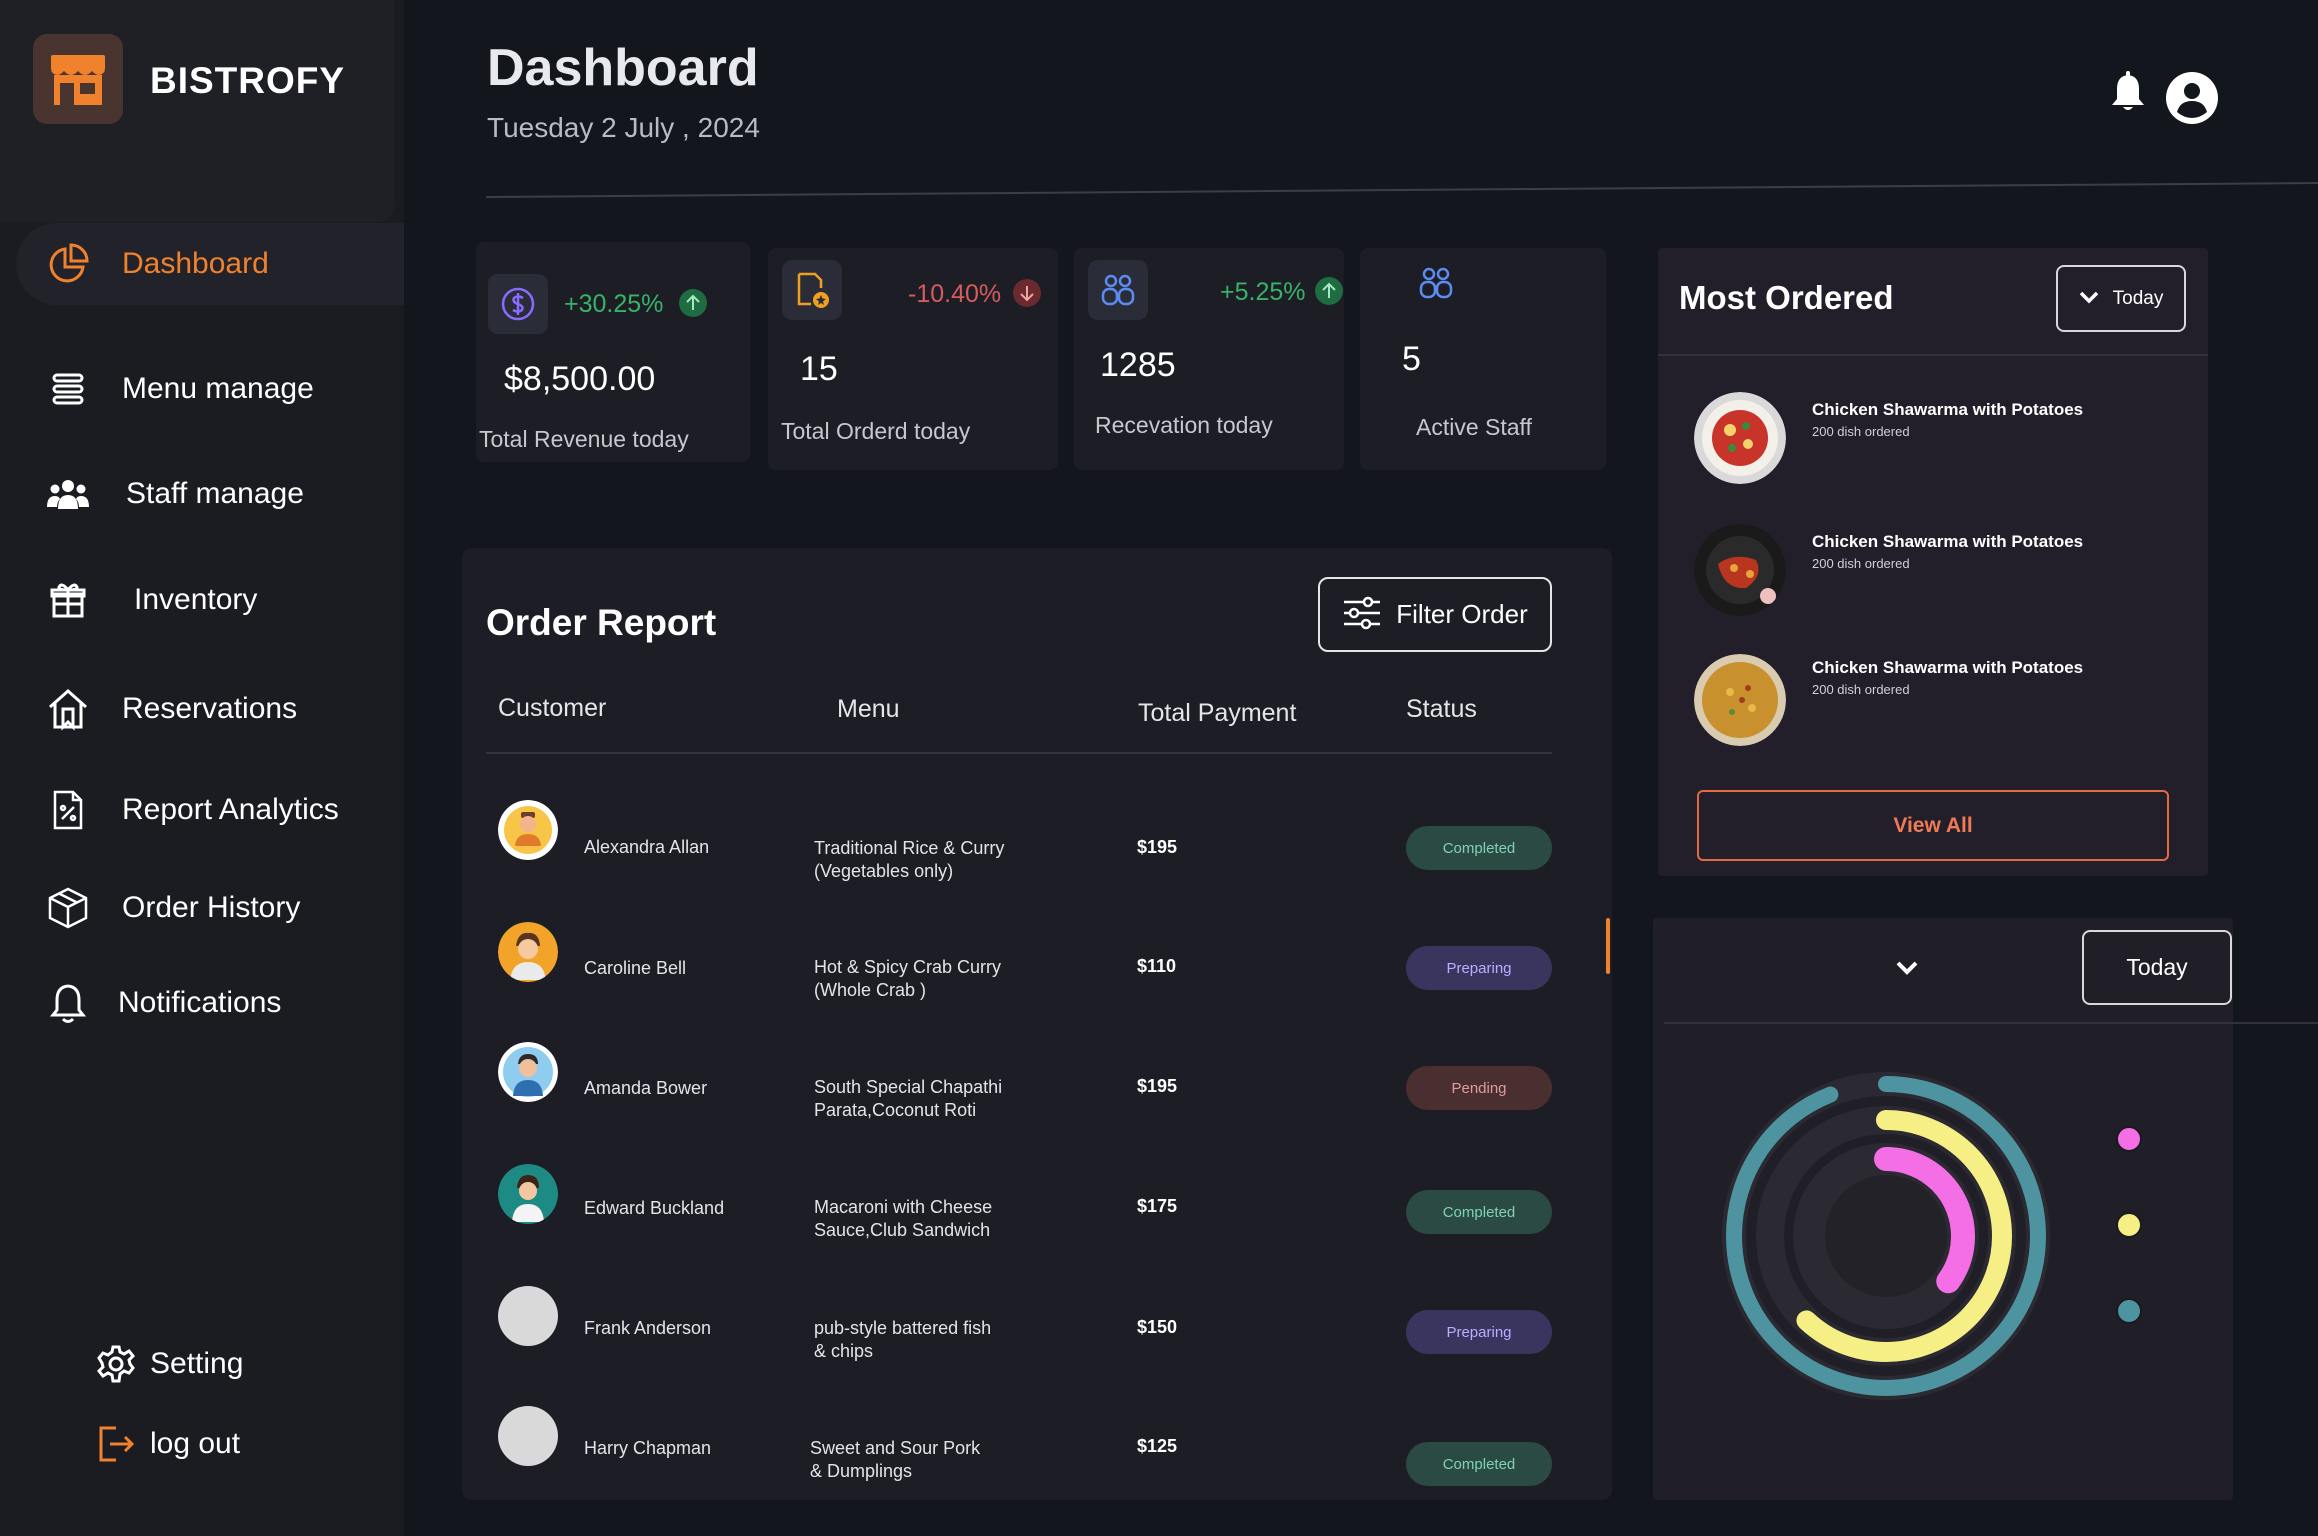 The height and width of the screenshot is (1536, 2318). What do you see at coordinates (1157, 1086) in the screenshot?
I see `payment-amount: $195` at bounding box center [1157, 1086].